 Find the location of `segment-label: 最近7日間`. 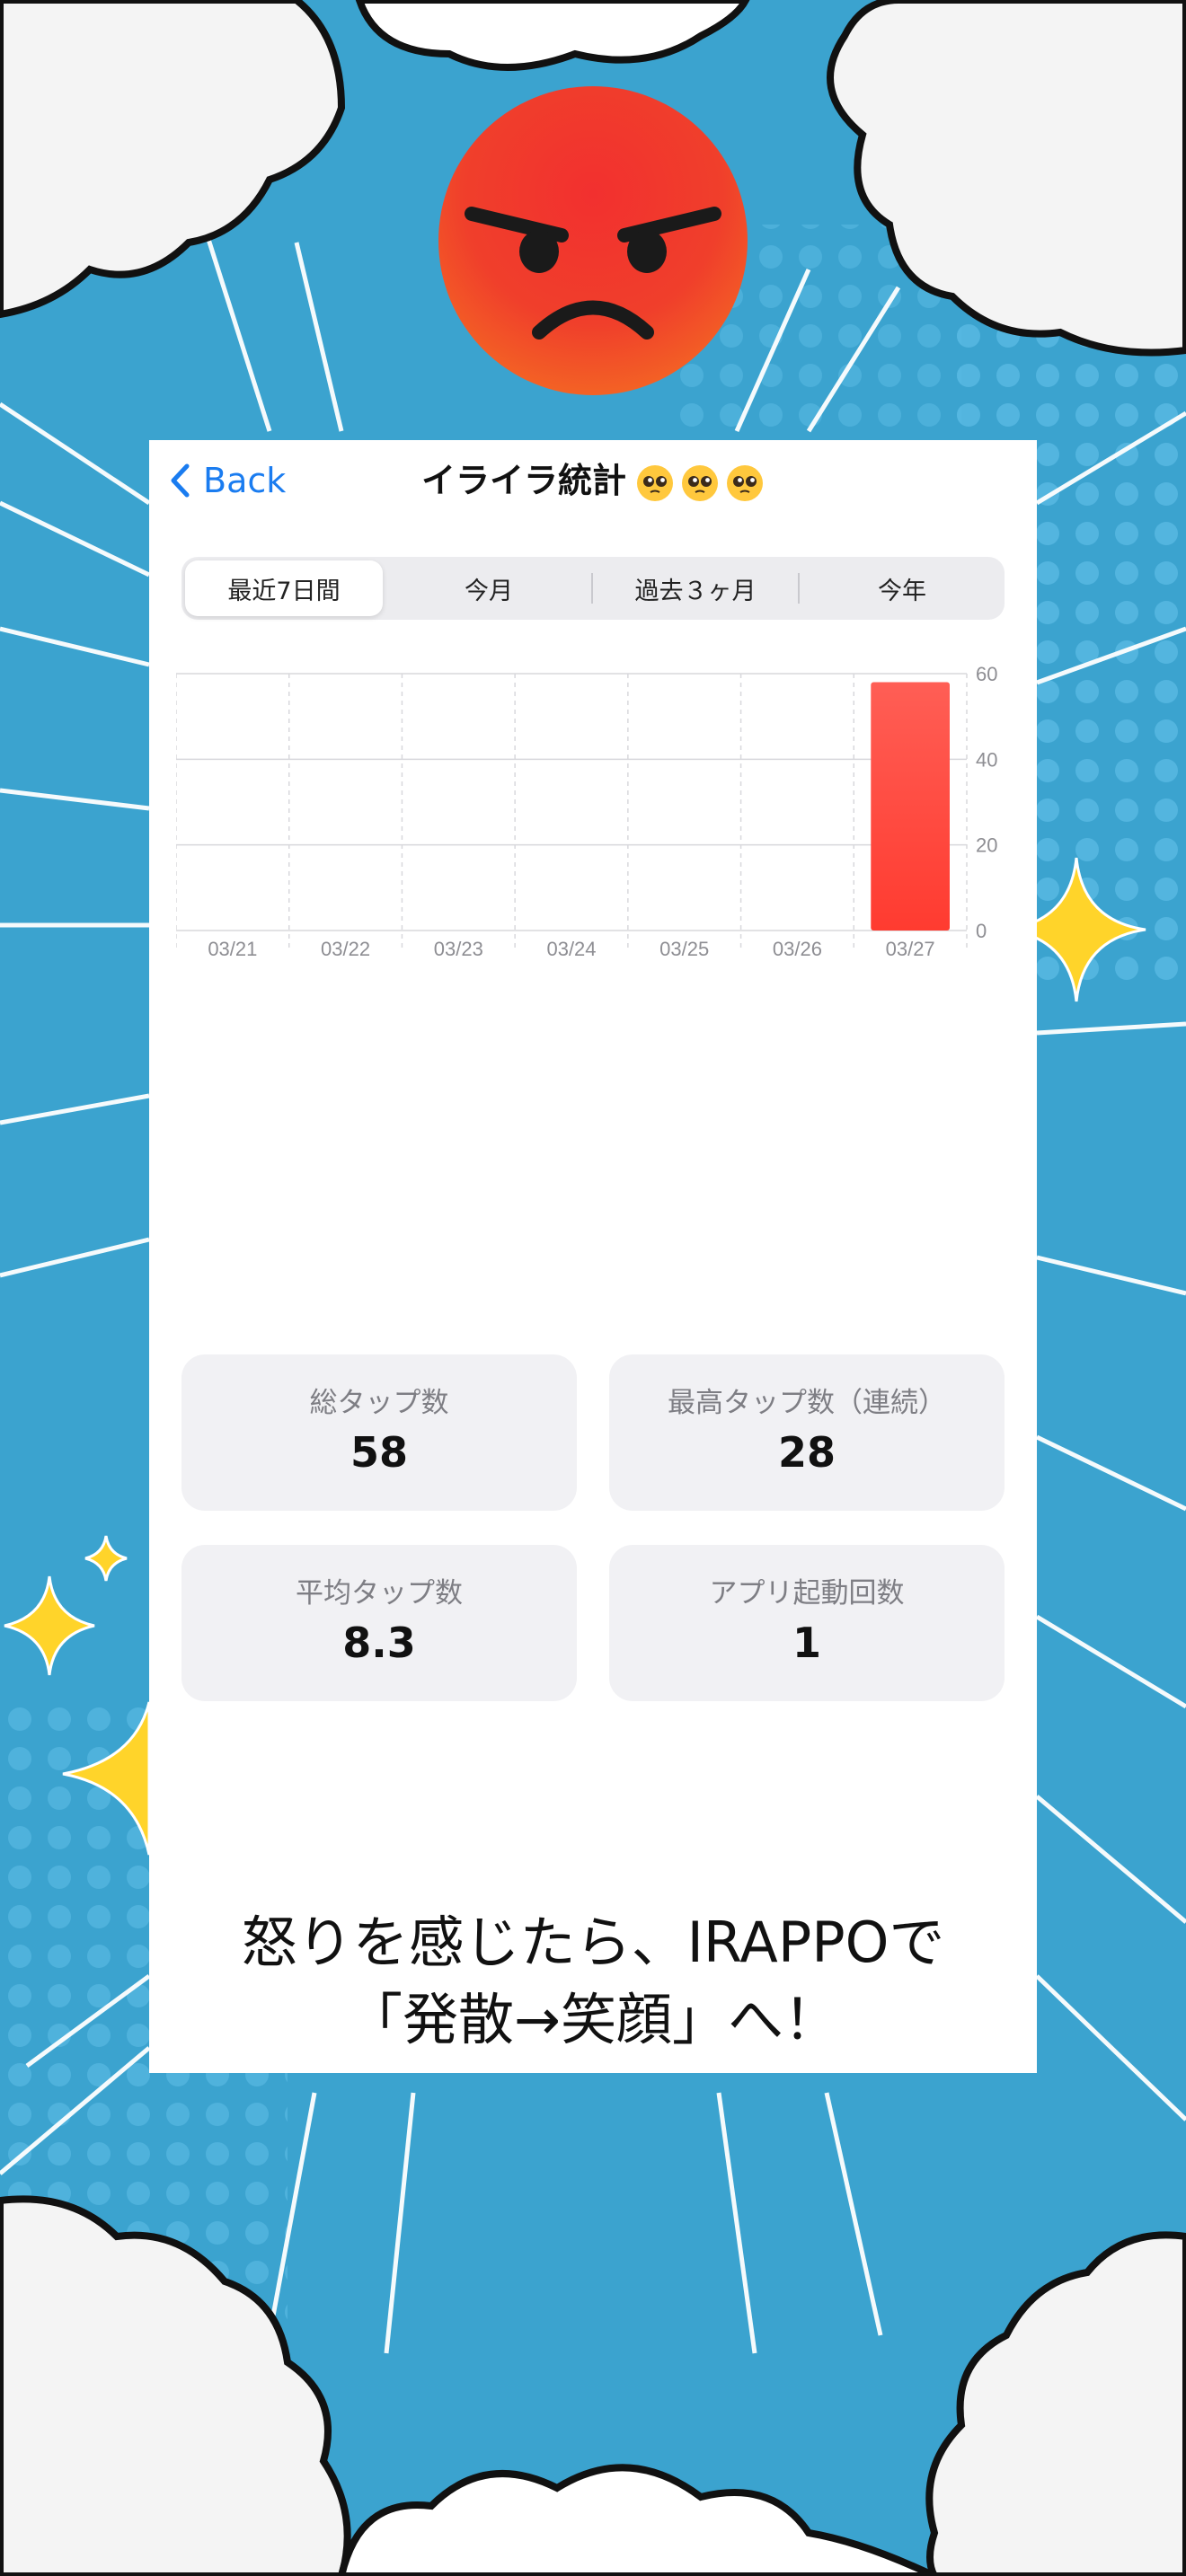

segment-label: 最近7日間 is located at coordinates (284, 591).